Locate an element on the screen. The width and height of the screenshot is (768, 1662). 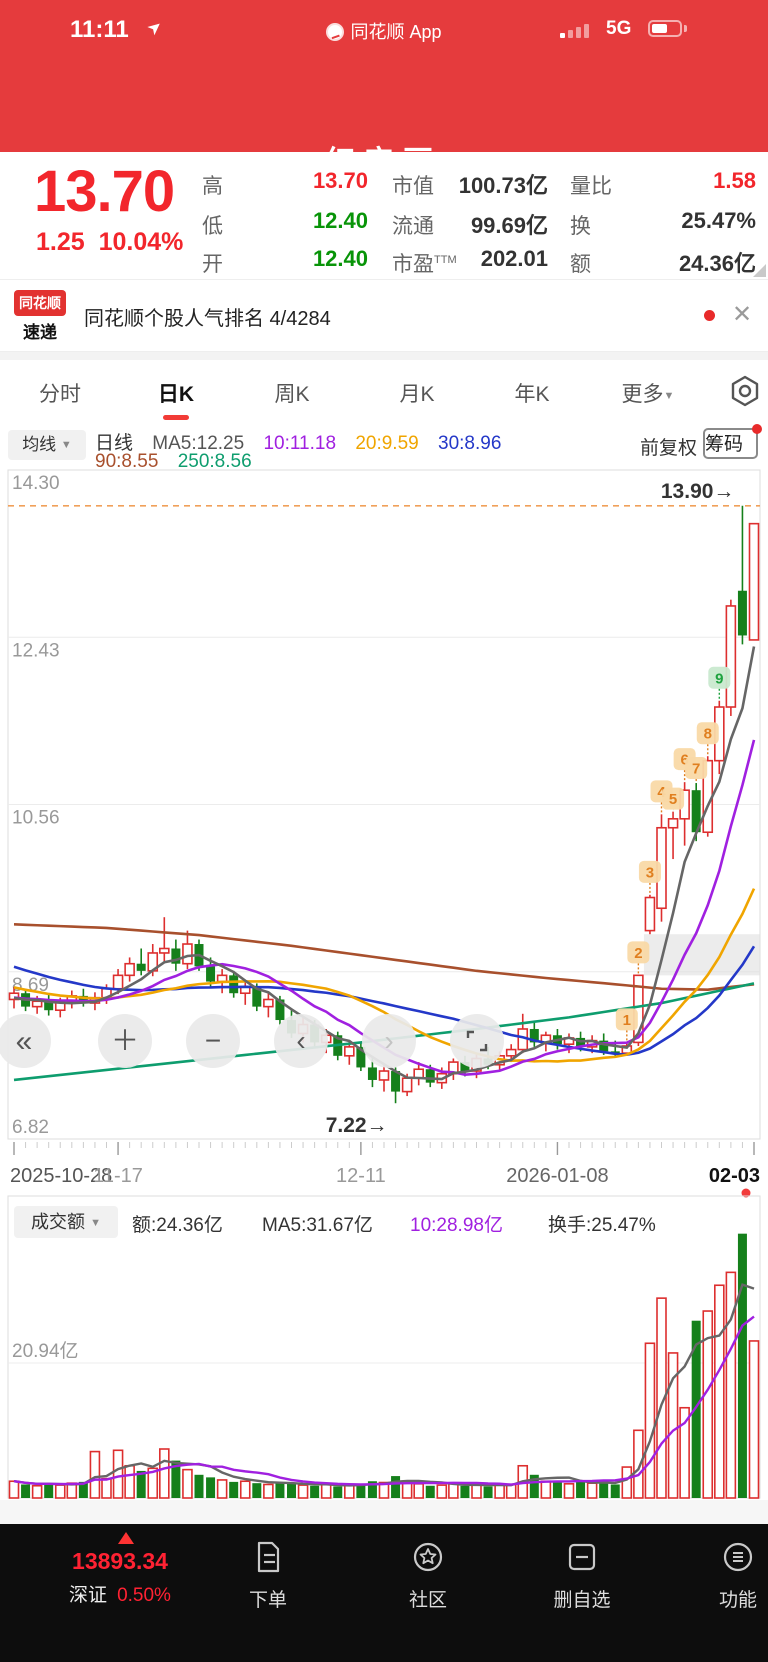
vol-ma10: 10:28.98亿 is located at coordinates (456, 1225).